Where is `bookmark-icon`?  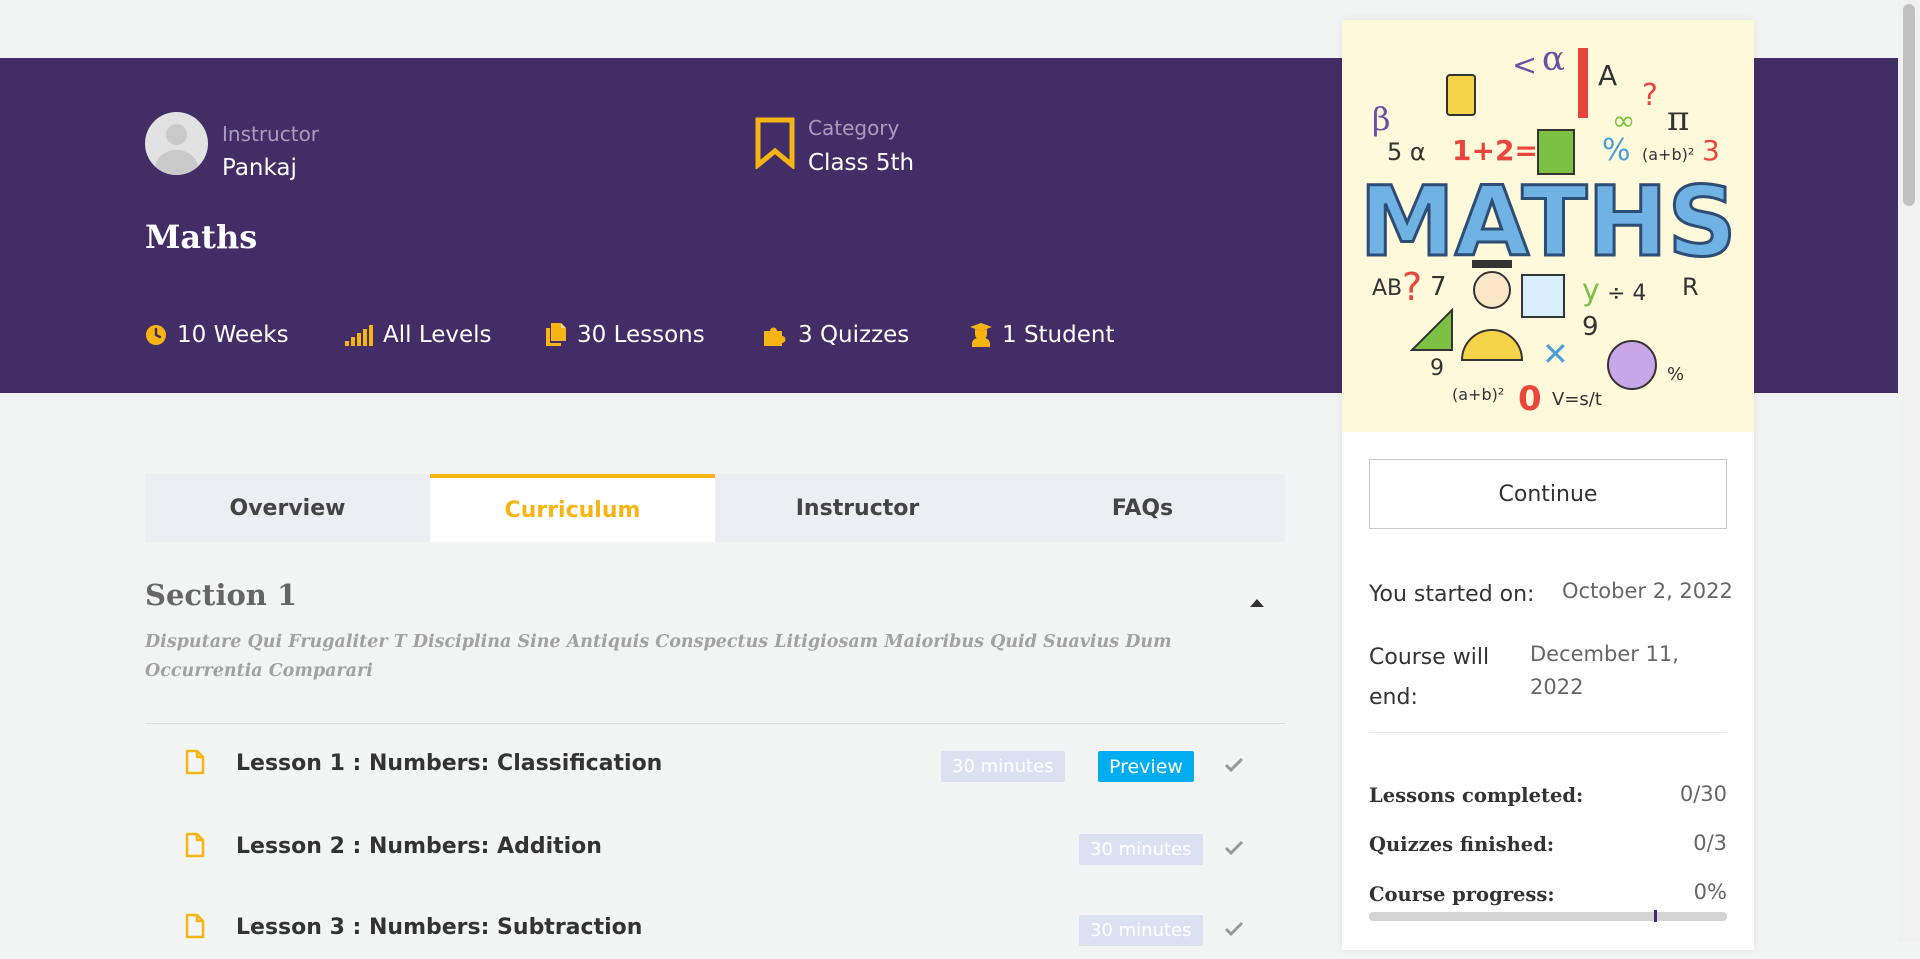
bookmark-icon is located at coordinates (775, 143).